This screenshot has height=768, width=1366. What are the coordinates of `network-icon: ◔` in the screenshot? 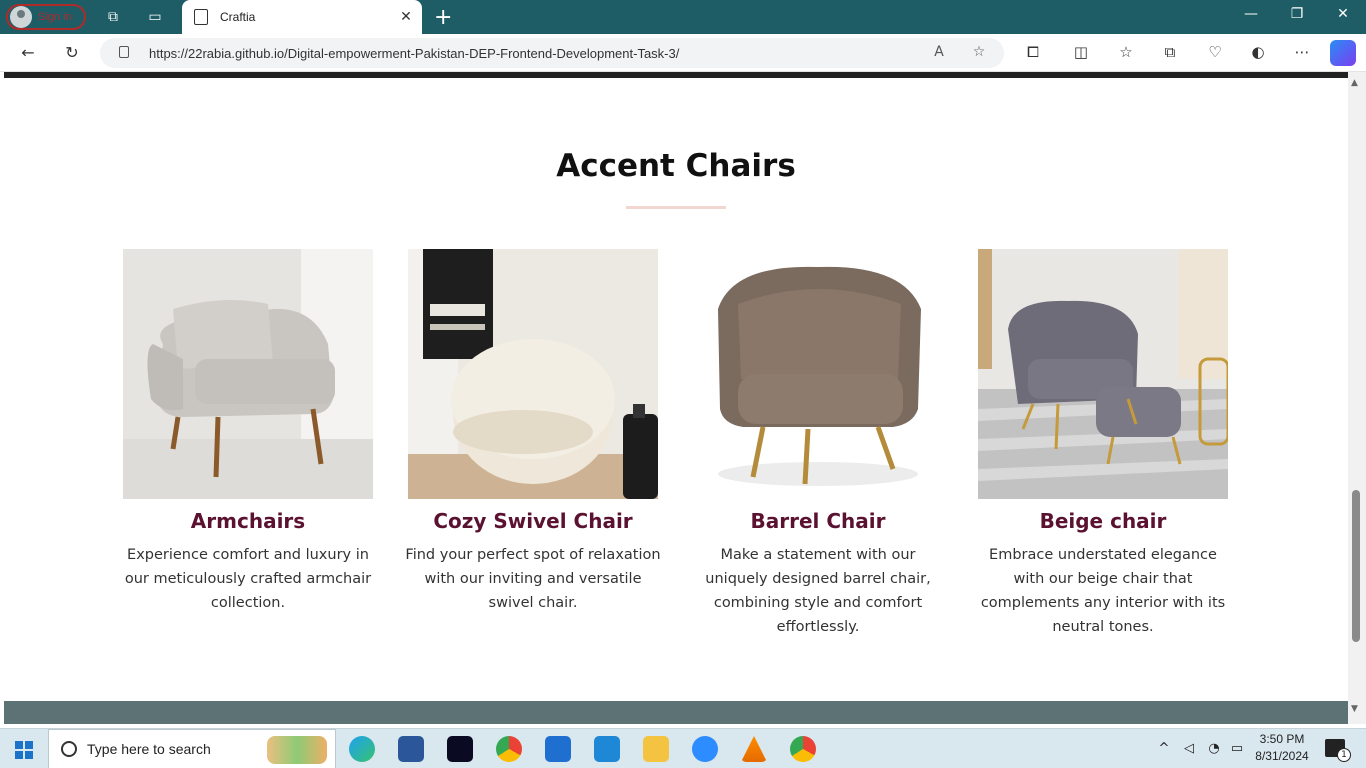 It's located at (1214, 748).